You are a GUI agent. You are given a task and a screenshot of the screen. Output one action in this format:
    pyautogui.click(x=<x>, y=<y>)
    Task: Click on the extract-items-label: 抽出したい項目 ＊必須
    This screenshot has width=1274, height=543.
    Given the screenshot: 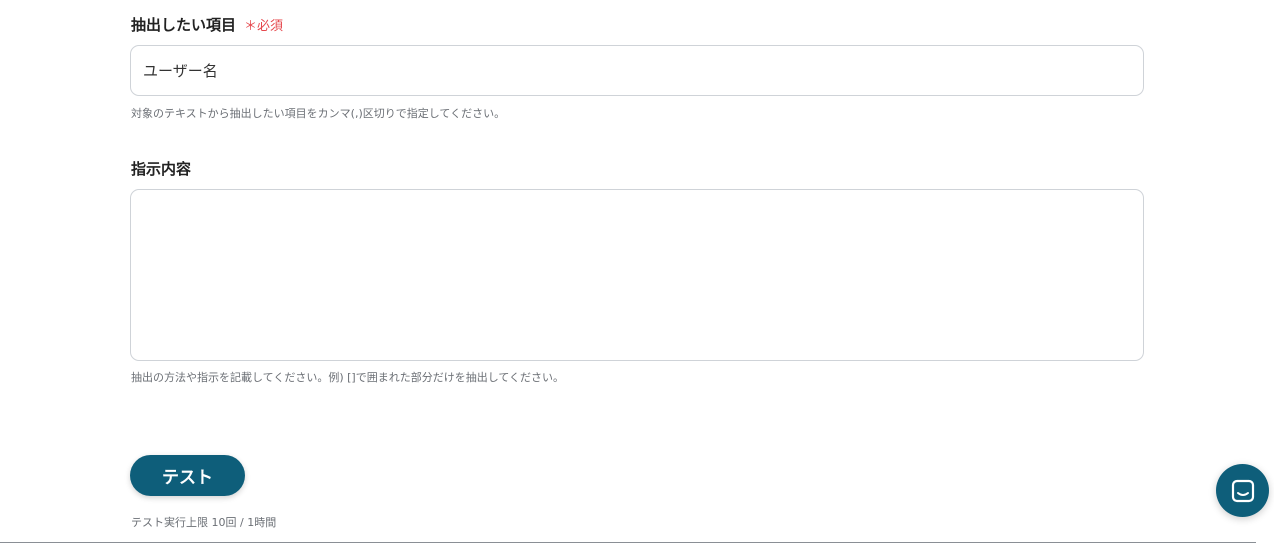 What is the action you would take?
    pyautogui.click(x=207, y=24)
    